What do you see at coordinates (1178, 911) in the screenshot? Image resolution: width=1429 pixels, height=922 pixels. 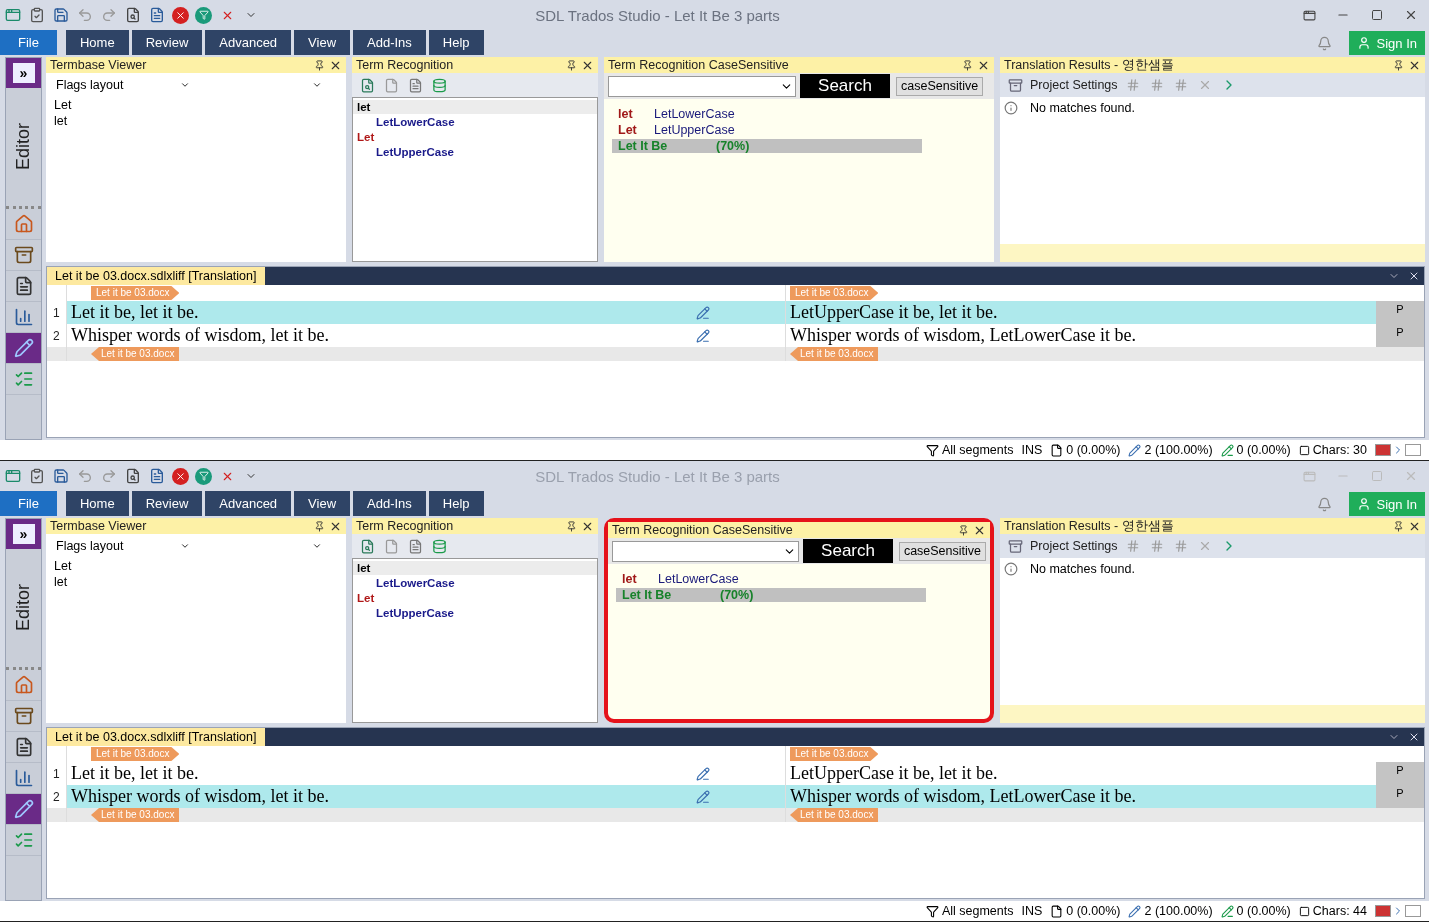 I see `draft-count: 2 (100.00%)` at bounding box center [1178, 911].